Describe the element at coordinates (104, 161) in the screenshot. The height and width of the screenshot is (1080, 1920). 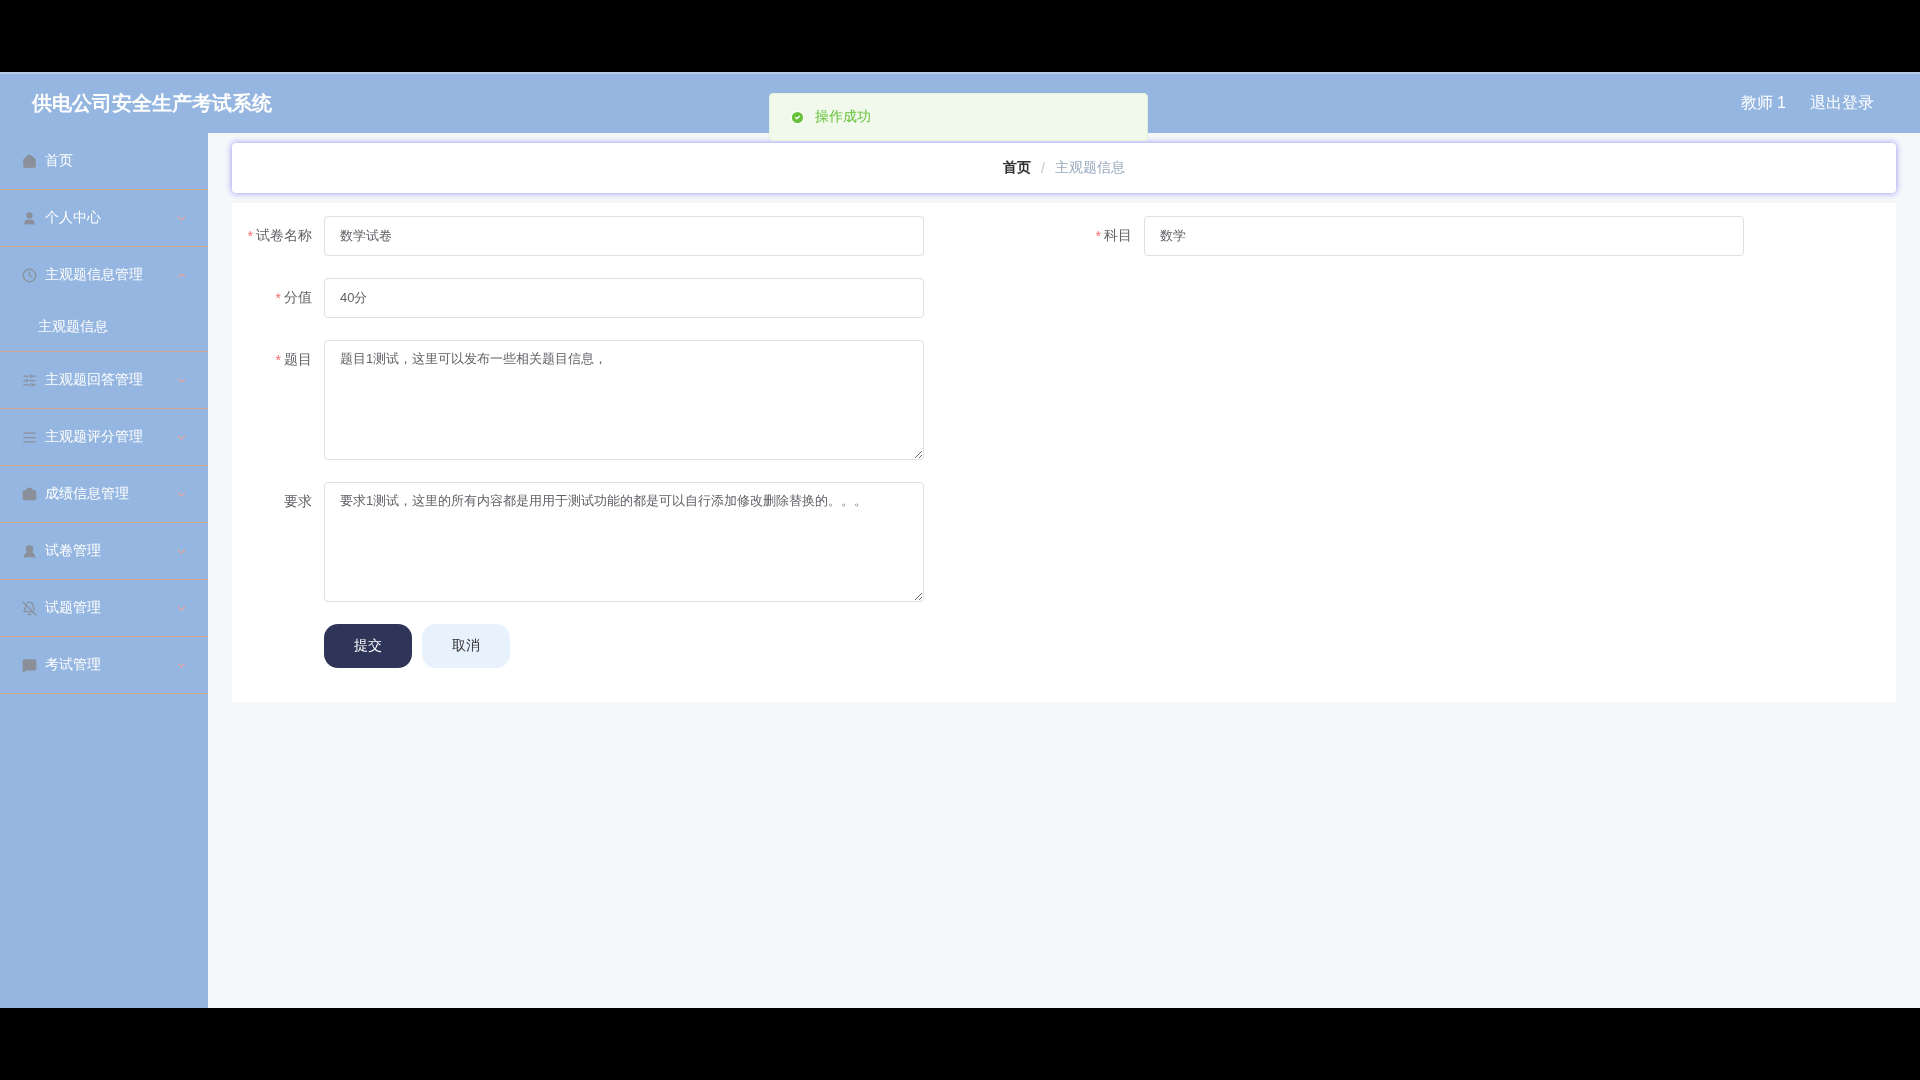
I see `sidebar-item: 首页` at that location.